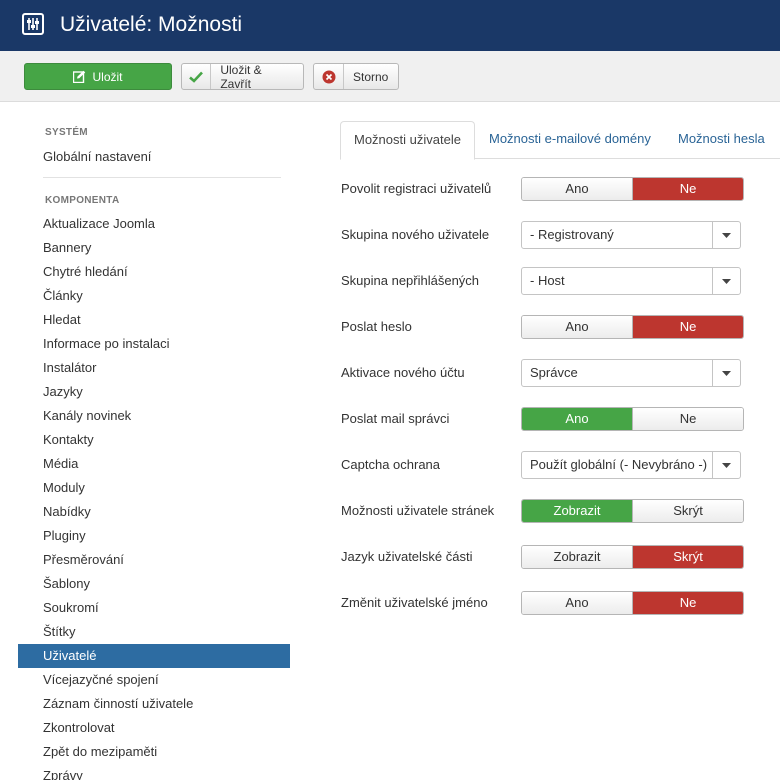  I want to click on field-label-poslat-heslo: Poslat heslo, so click(376, 326).